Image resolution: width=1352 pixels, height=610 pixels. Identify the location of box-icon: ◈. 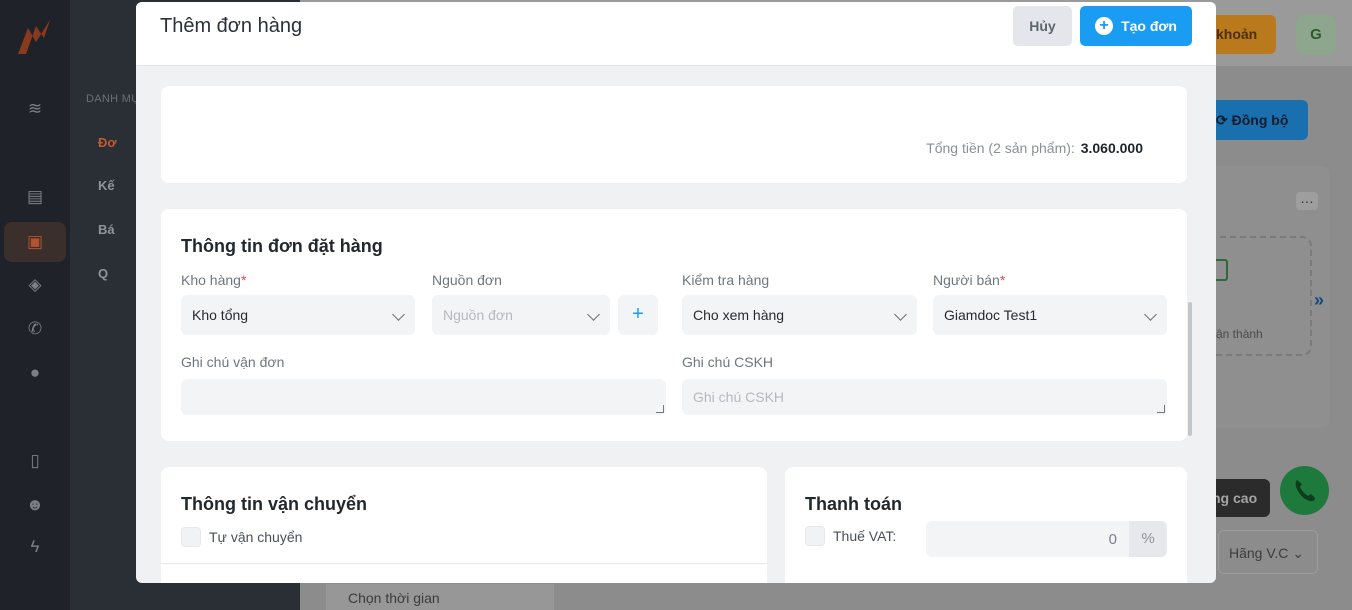
(35, 285).